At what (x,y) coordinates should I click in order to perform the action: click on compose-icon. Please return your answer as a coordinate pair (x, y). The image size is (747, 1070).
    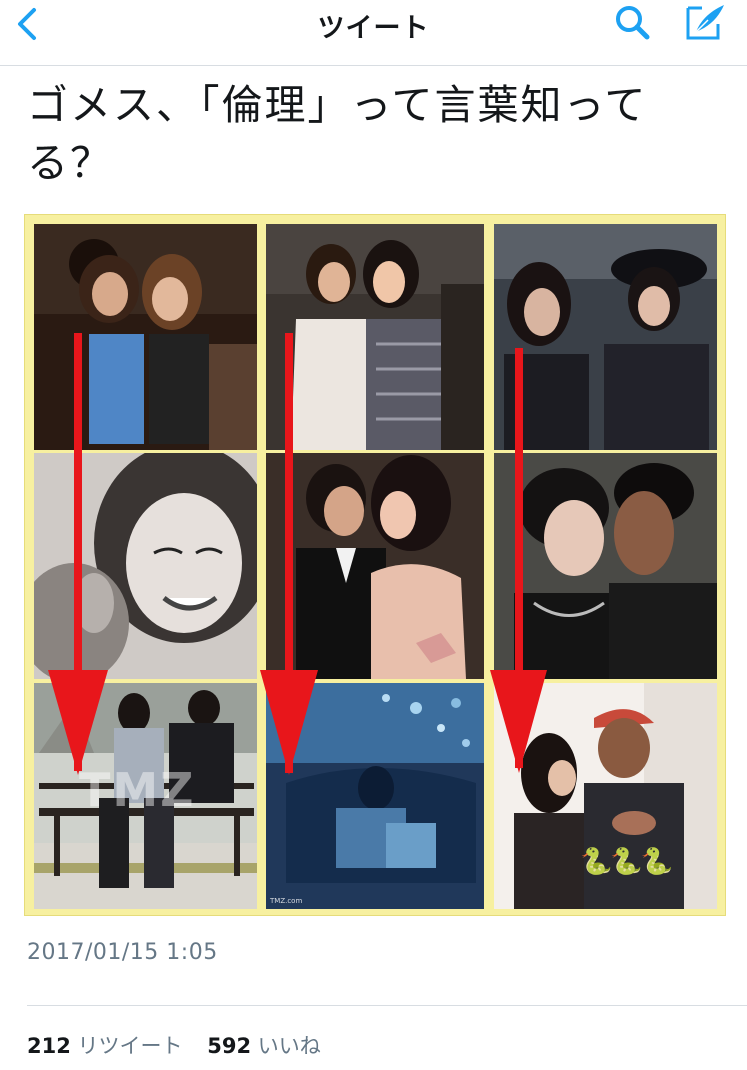
    Looking at the image, I should click on (705, 22).